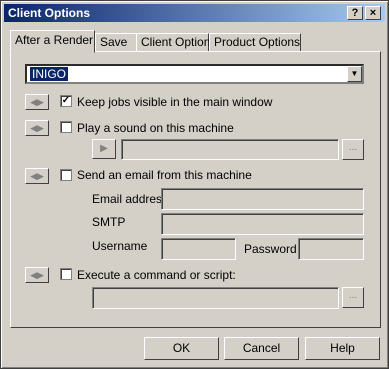 This screenshot has width=389, height=369. I want to click on tab-client-options: Client Options, so click(176, 42).